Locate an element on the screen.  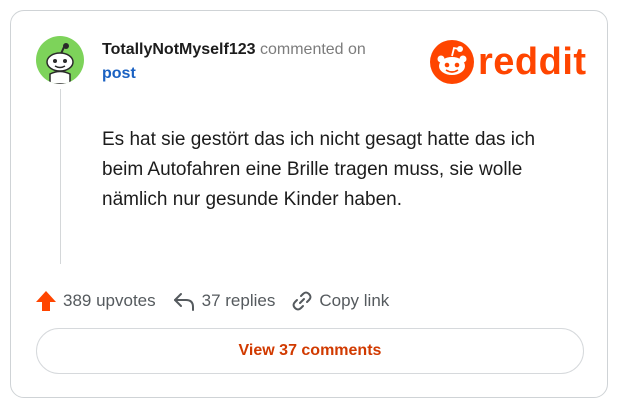
snoo-avatar-icon is located at coordinates (60, 63).